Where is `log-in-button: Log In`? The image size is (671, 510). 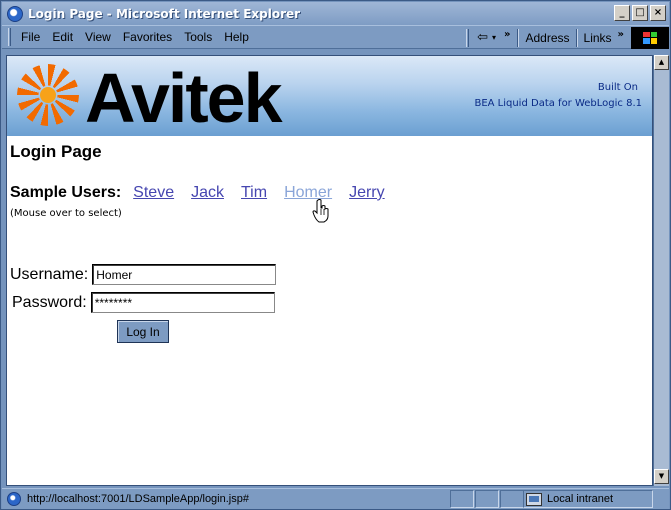
log-in-button: Log In is located at coordinates (143, 331).